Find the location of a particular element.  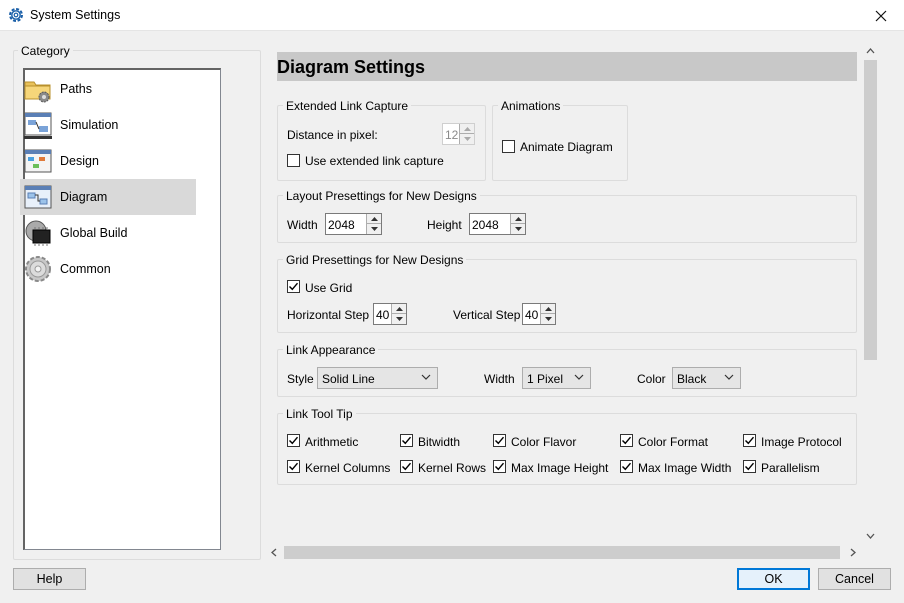

scroll-left-icon is located at coordinates (274, 552).